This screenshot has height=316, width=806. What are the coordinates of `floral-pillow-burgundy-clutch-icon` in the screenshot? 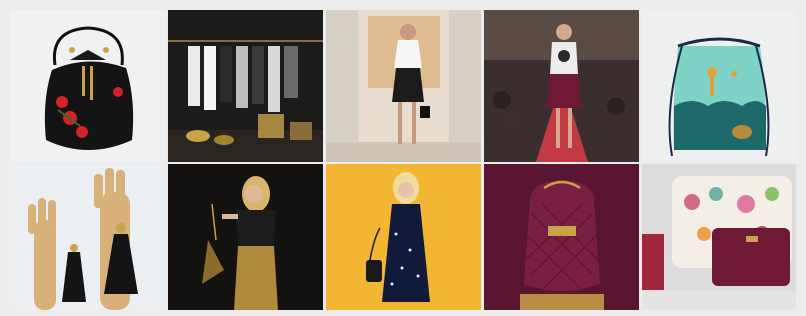 It's located at (719, 237).